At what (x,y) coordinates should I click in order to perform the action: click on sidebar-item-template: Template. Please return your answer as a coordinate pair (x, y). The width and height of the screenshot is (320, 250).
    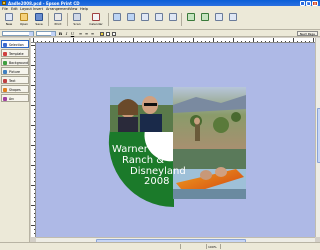
    Looking at the image, I should click on (15, 53).